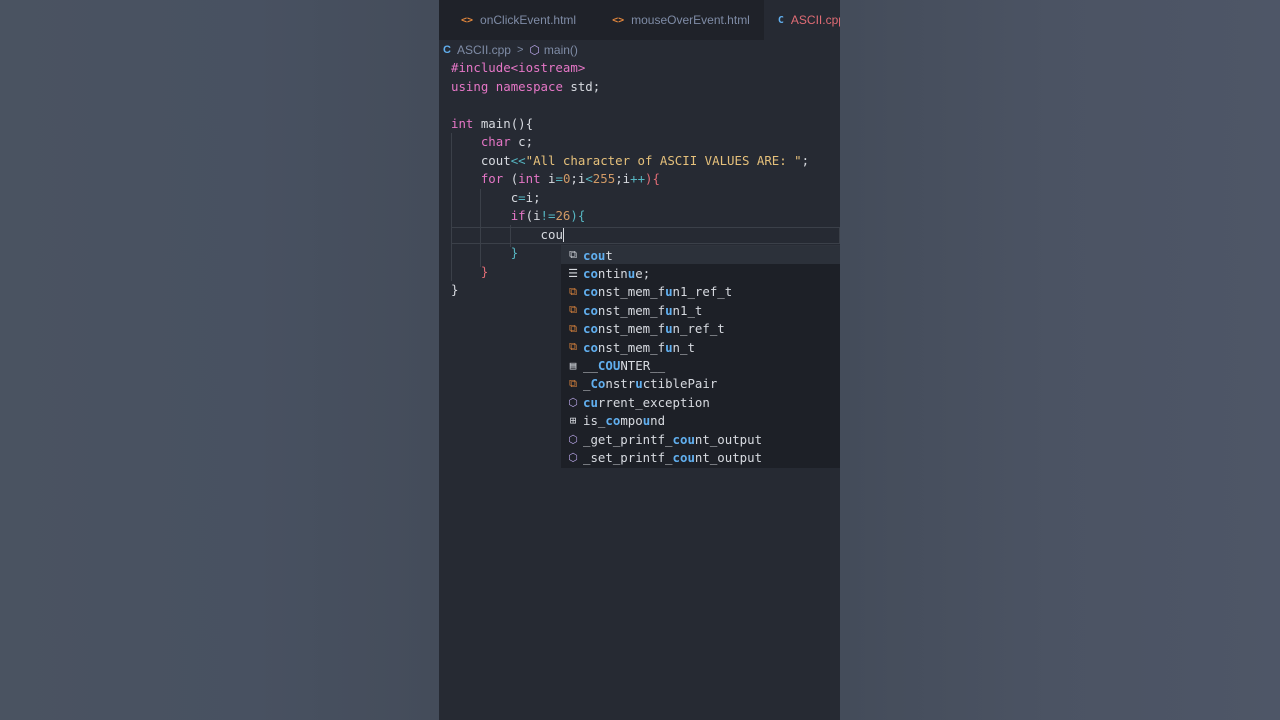  What do you see at coordinates (511, 178) in the screenshot?
I see `code-text: (` at bounding box center [511, 178].